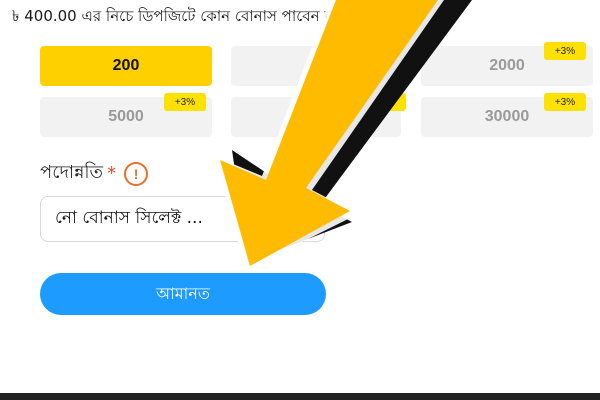 Image resolution: width=600 pixels, height=400 pixels. What do you see at coordinates (507, 116) in the screenshot?
I see `amount-label: 30000` at bounding box center [507, 116].